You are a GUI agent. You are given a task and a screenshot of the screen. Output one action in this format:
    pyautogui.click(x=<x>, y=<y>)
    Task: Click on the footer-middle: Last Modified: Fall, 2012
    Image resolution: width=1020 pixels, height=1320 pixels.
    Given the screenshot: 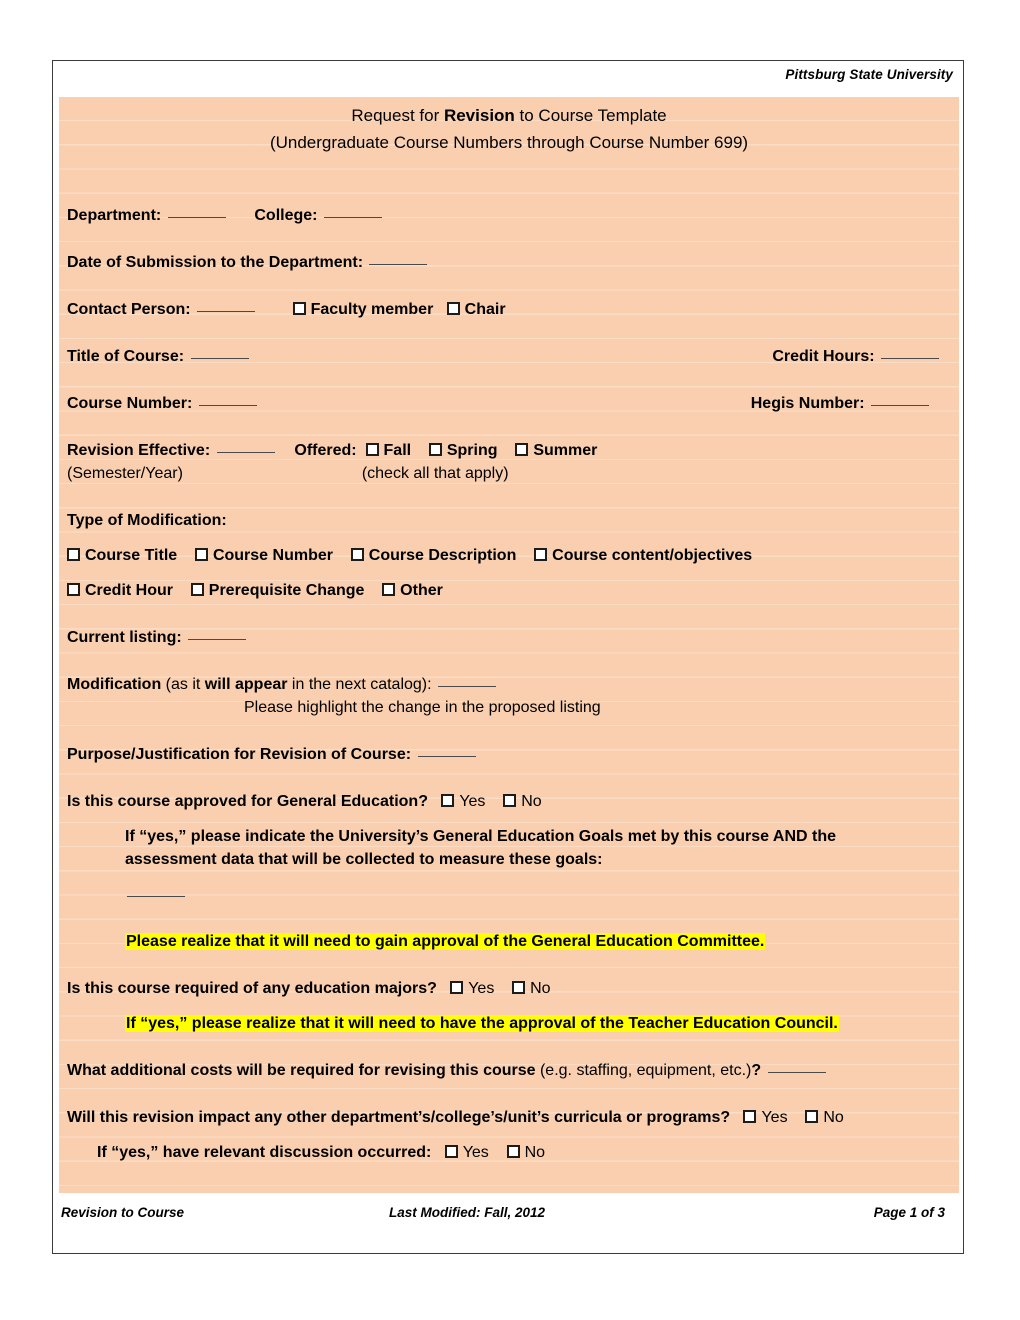 What is the action you would take?
    pyautogui.click(x=467, y=1212)
    